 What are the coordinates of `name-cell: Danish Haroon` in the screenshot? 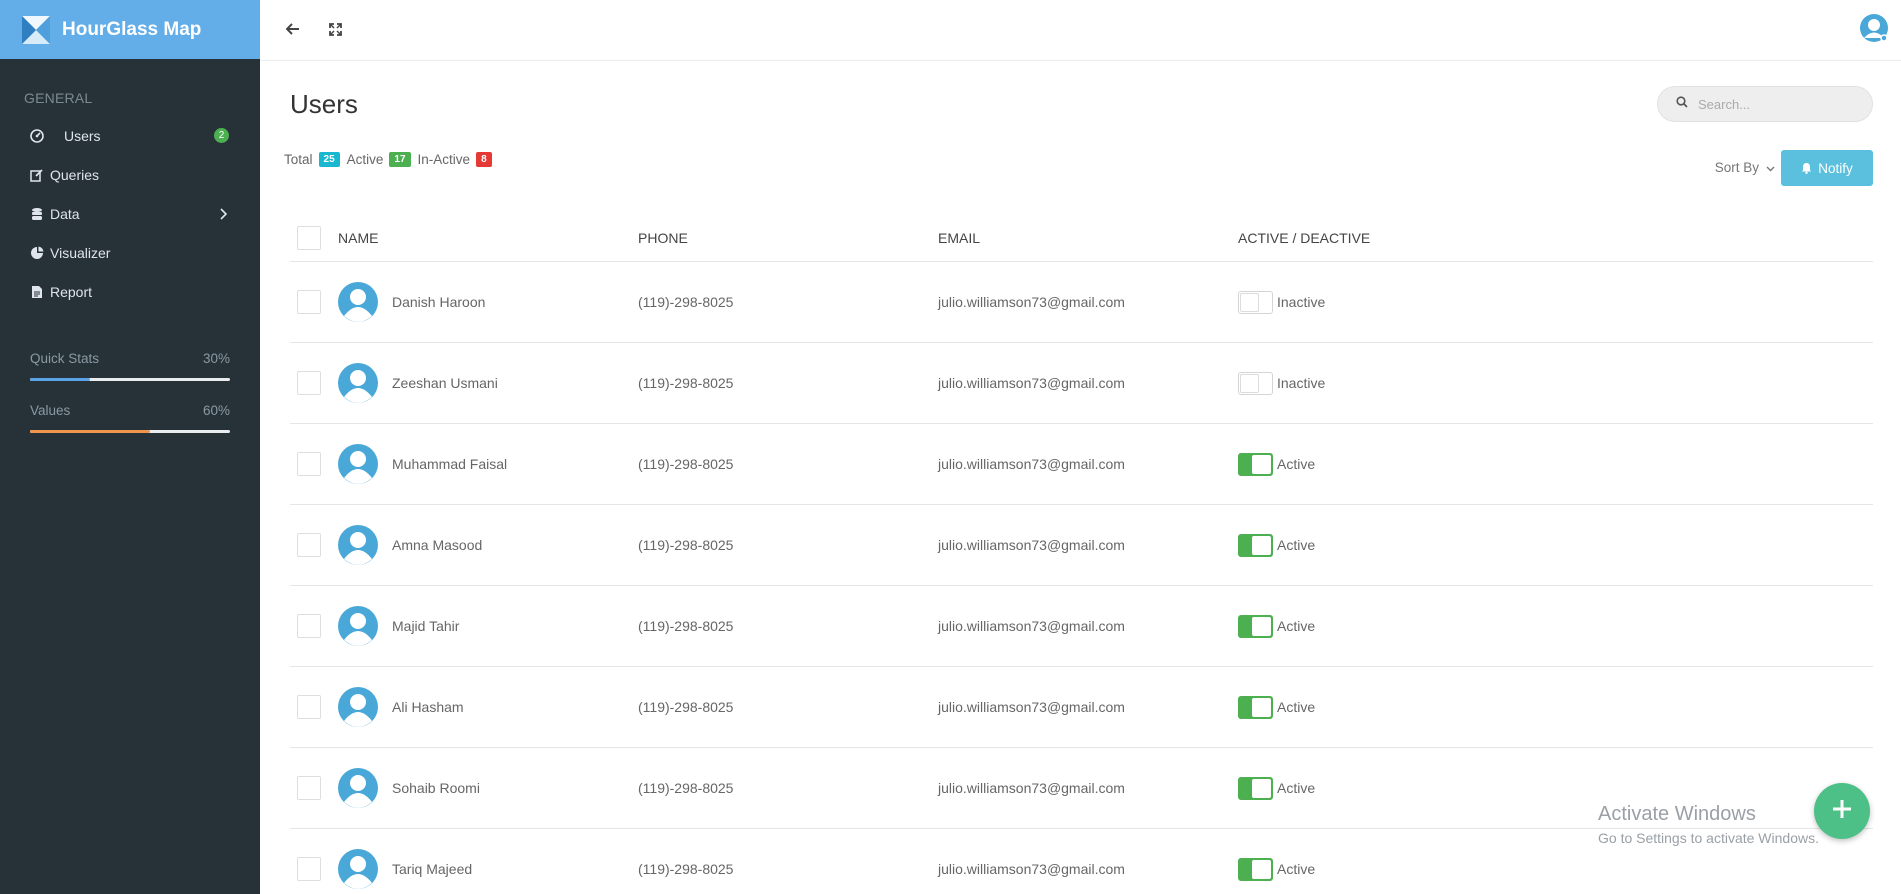 It's located at (488, 302).